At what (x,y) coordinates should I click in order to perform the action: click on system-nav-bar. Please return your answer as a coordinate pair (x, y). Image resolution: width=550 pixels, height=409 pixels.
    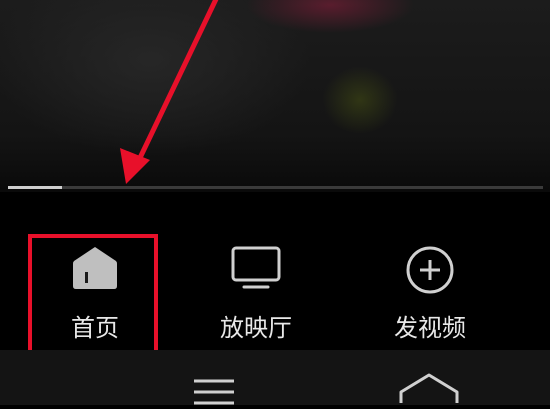
    Looking at the image, I should click on (275, 377).